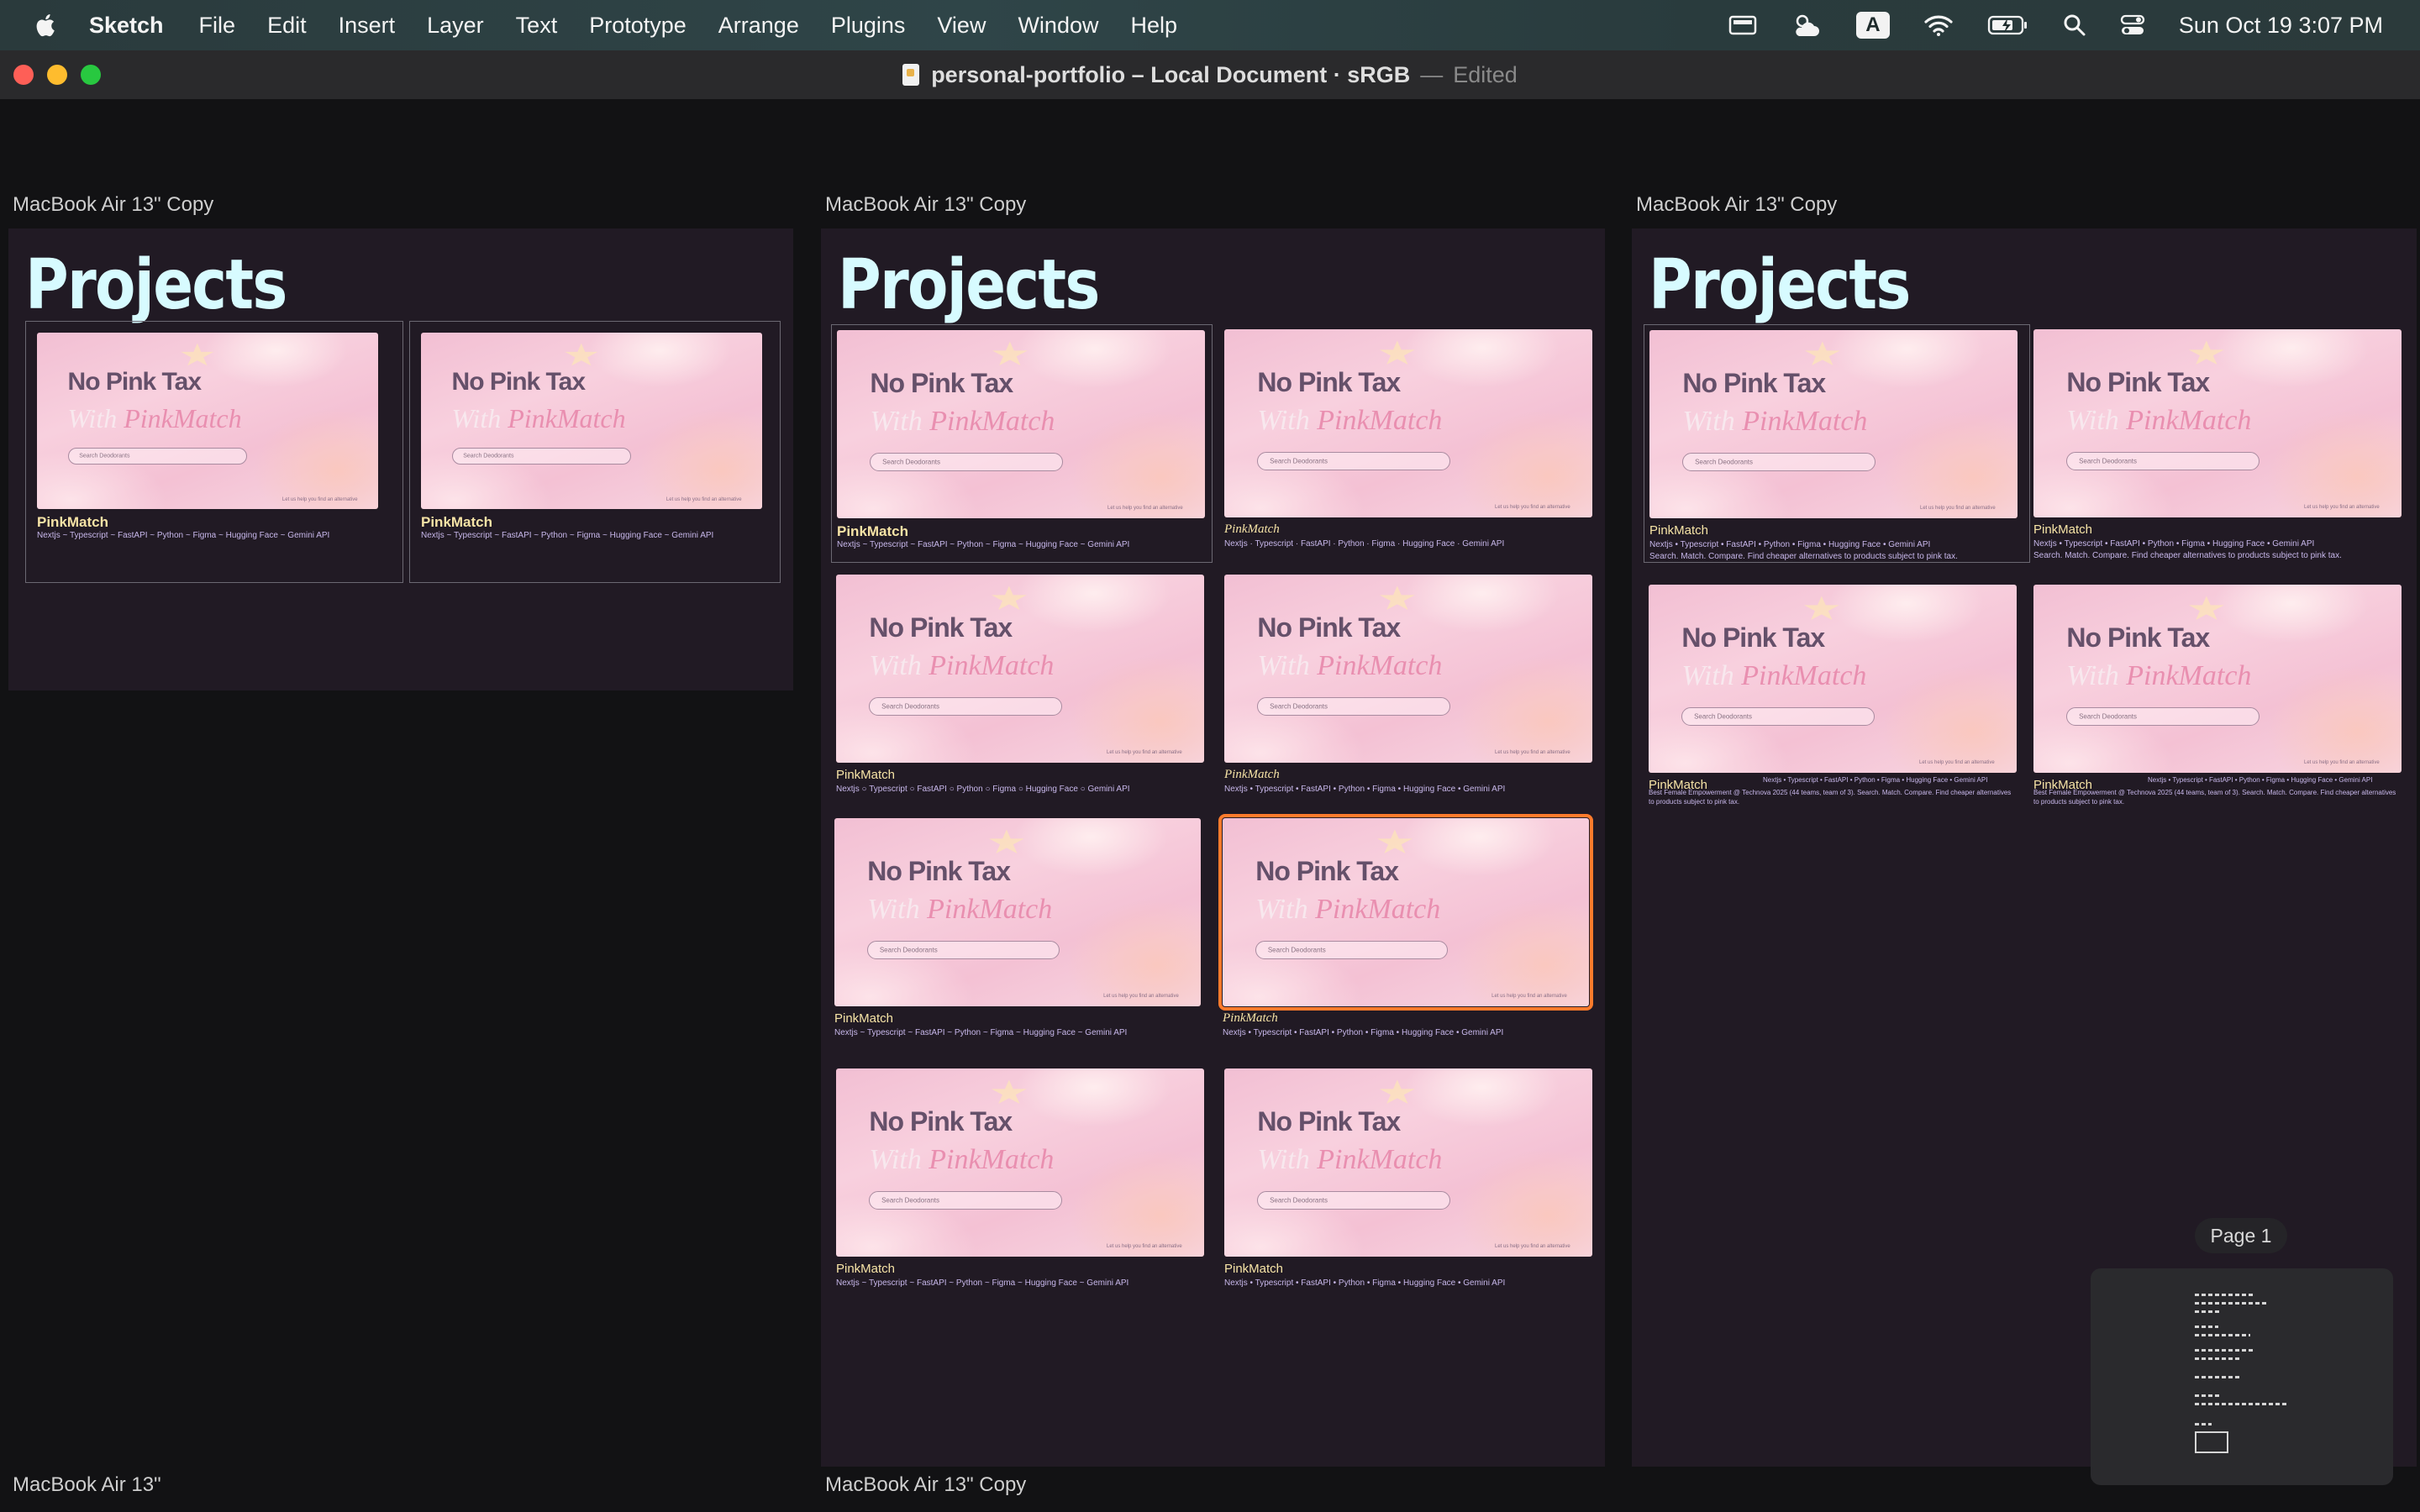  What do you see at coordinates (2241, 1235) in the screenshot?
I see `page-indicator: Page 1` at bounding box center [2241, 1235].